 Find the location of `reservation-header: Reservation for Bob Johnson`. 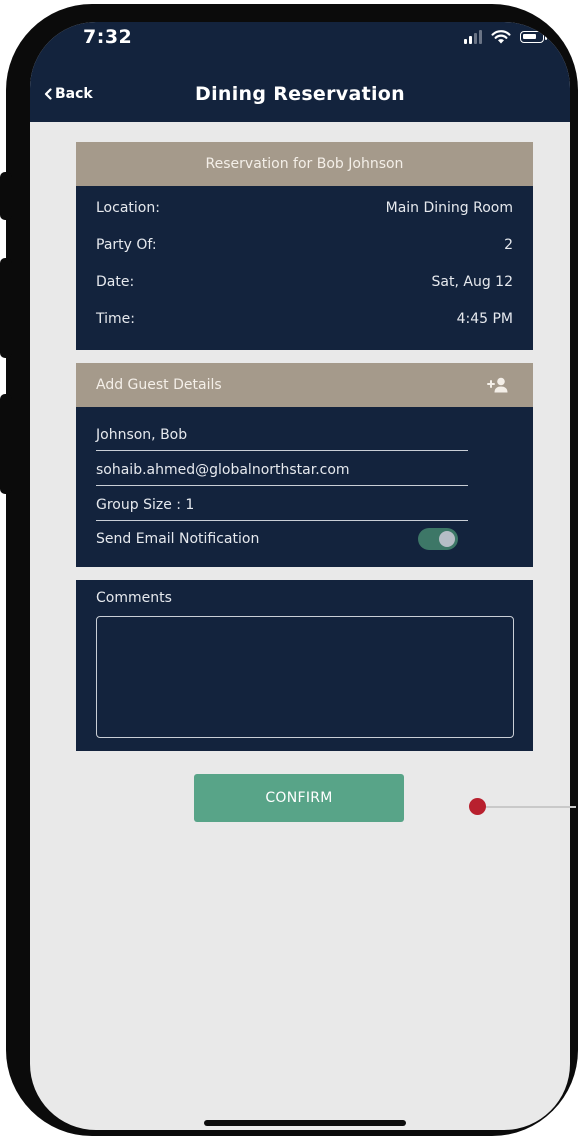

reservation-header: Reservation for Bob Johnson is located at coordinates (304, 164).